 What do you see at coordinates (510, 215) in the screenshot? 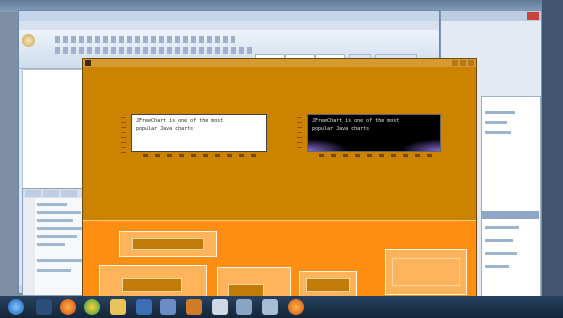
I see `properties-section-header` at bounding box center [510, 215].